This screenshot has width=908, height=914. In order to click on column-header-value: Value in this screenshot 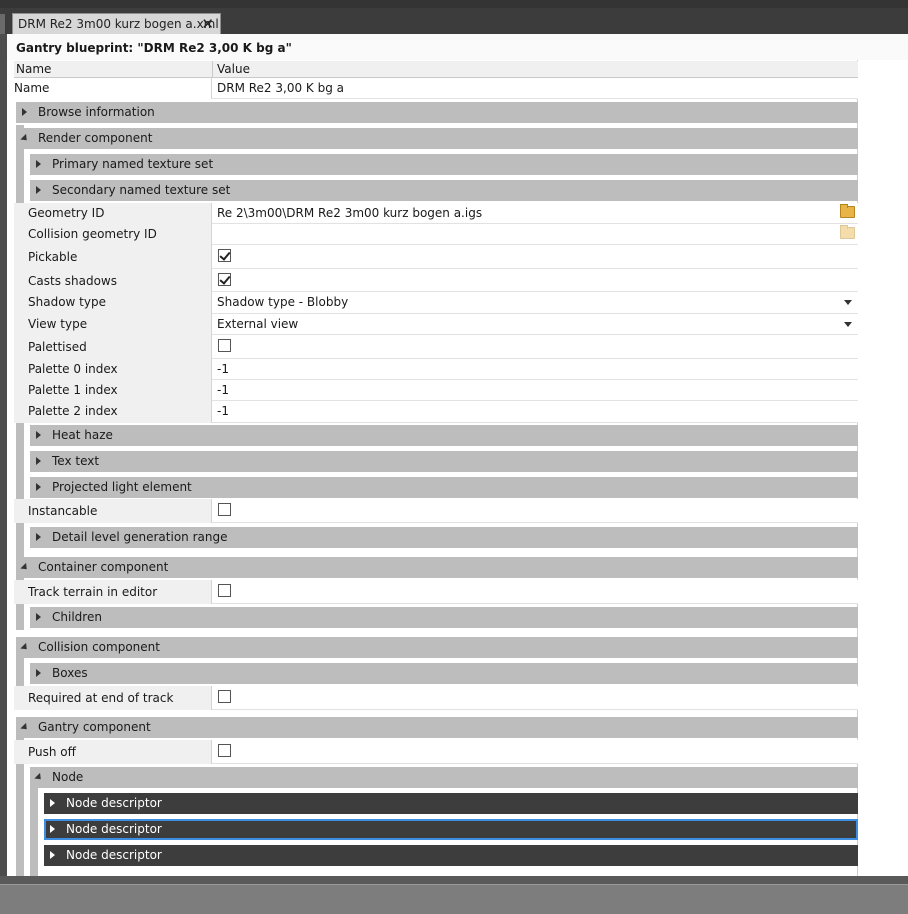, I will do `click(233, 69)`.